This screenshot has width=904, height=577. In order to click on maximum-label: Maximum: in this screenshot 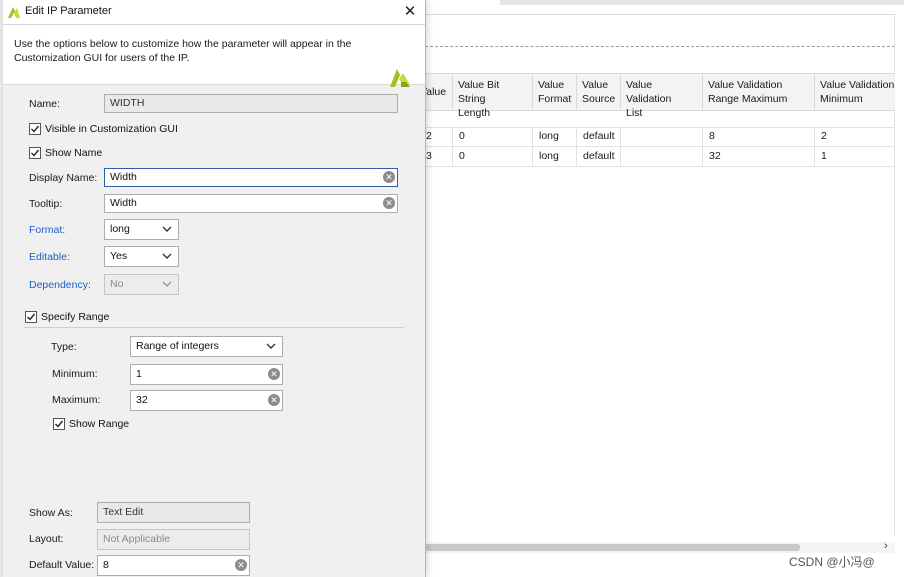, I will do `click(76, 400)`.